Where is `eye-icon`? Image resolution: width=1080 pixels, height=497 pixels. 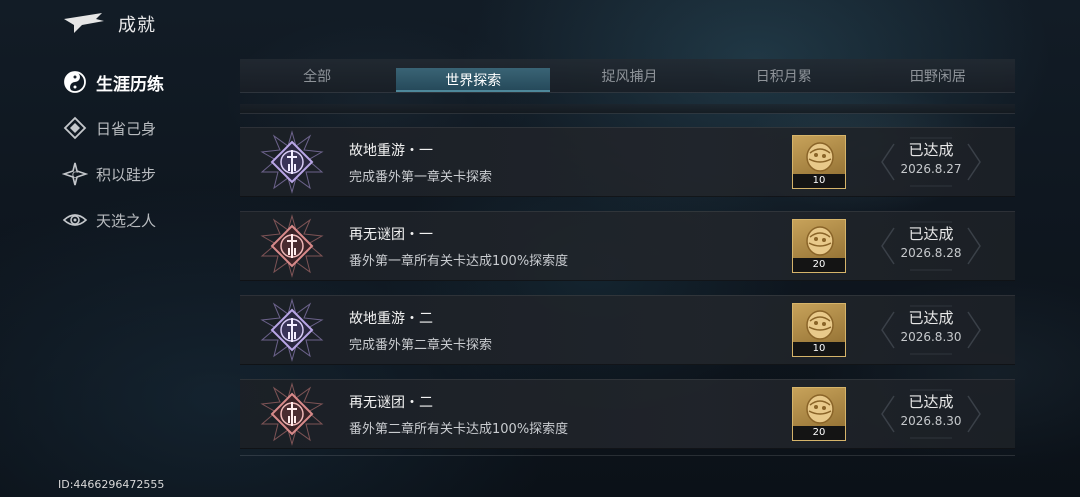 eye-icon is located at coordinates (75, 220).